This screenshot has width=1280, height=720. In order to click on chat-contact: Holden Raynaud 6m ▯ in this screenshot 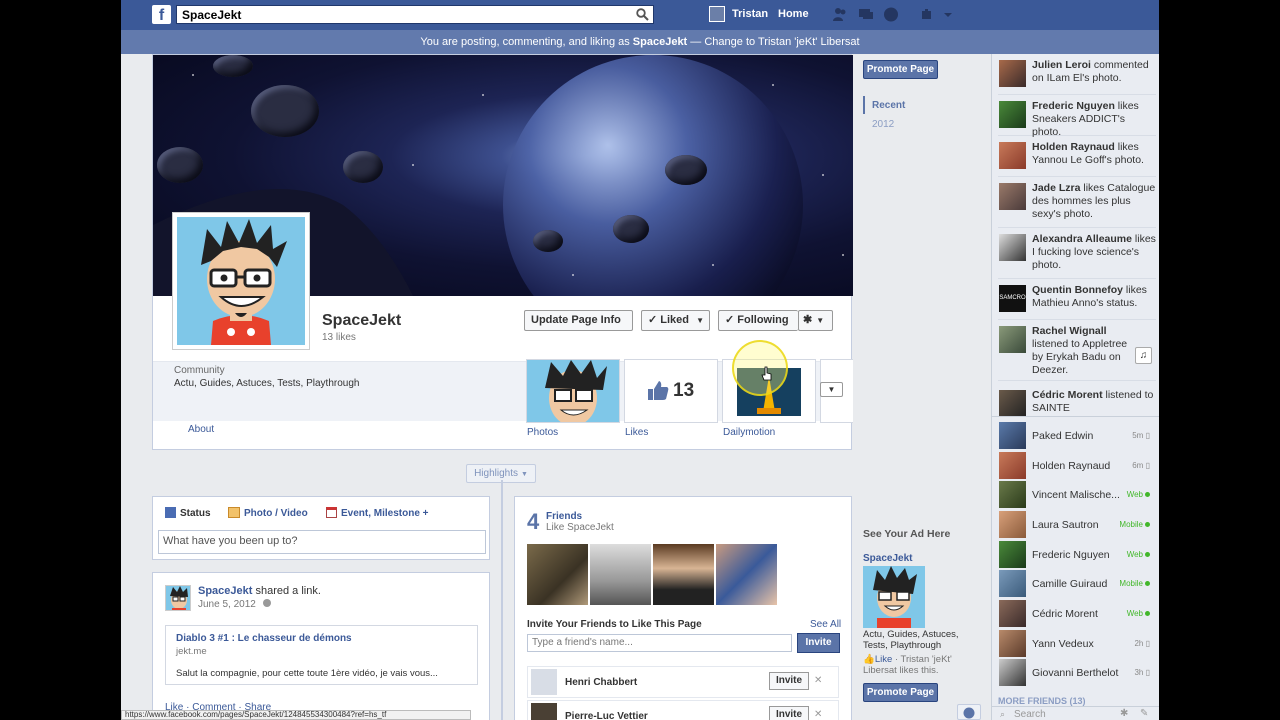, I will do `click(1077, 466)`.